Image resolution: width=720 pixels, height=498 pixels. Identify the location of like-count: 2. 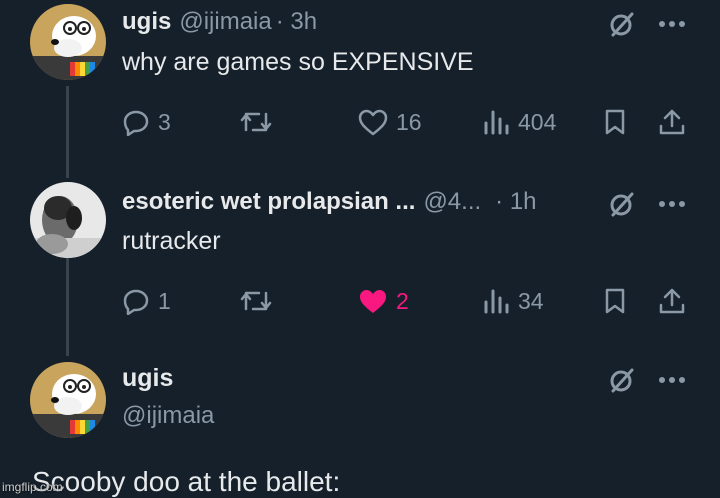
(402, 300).